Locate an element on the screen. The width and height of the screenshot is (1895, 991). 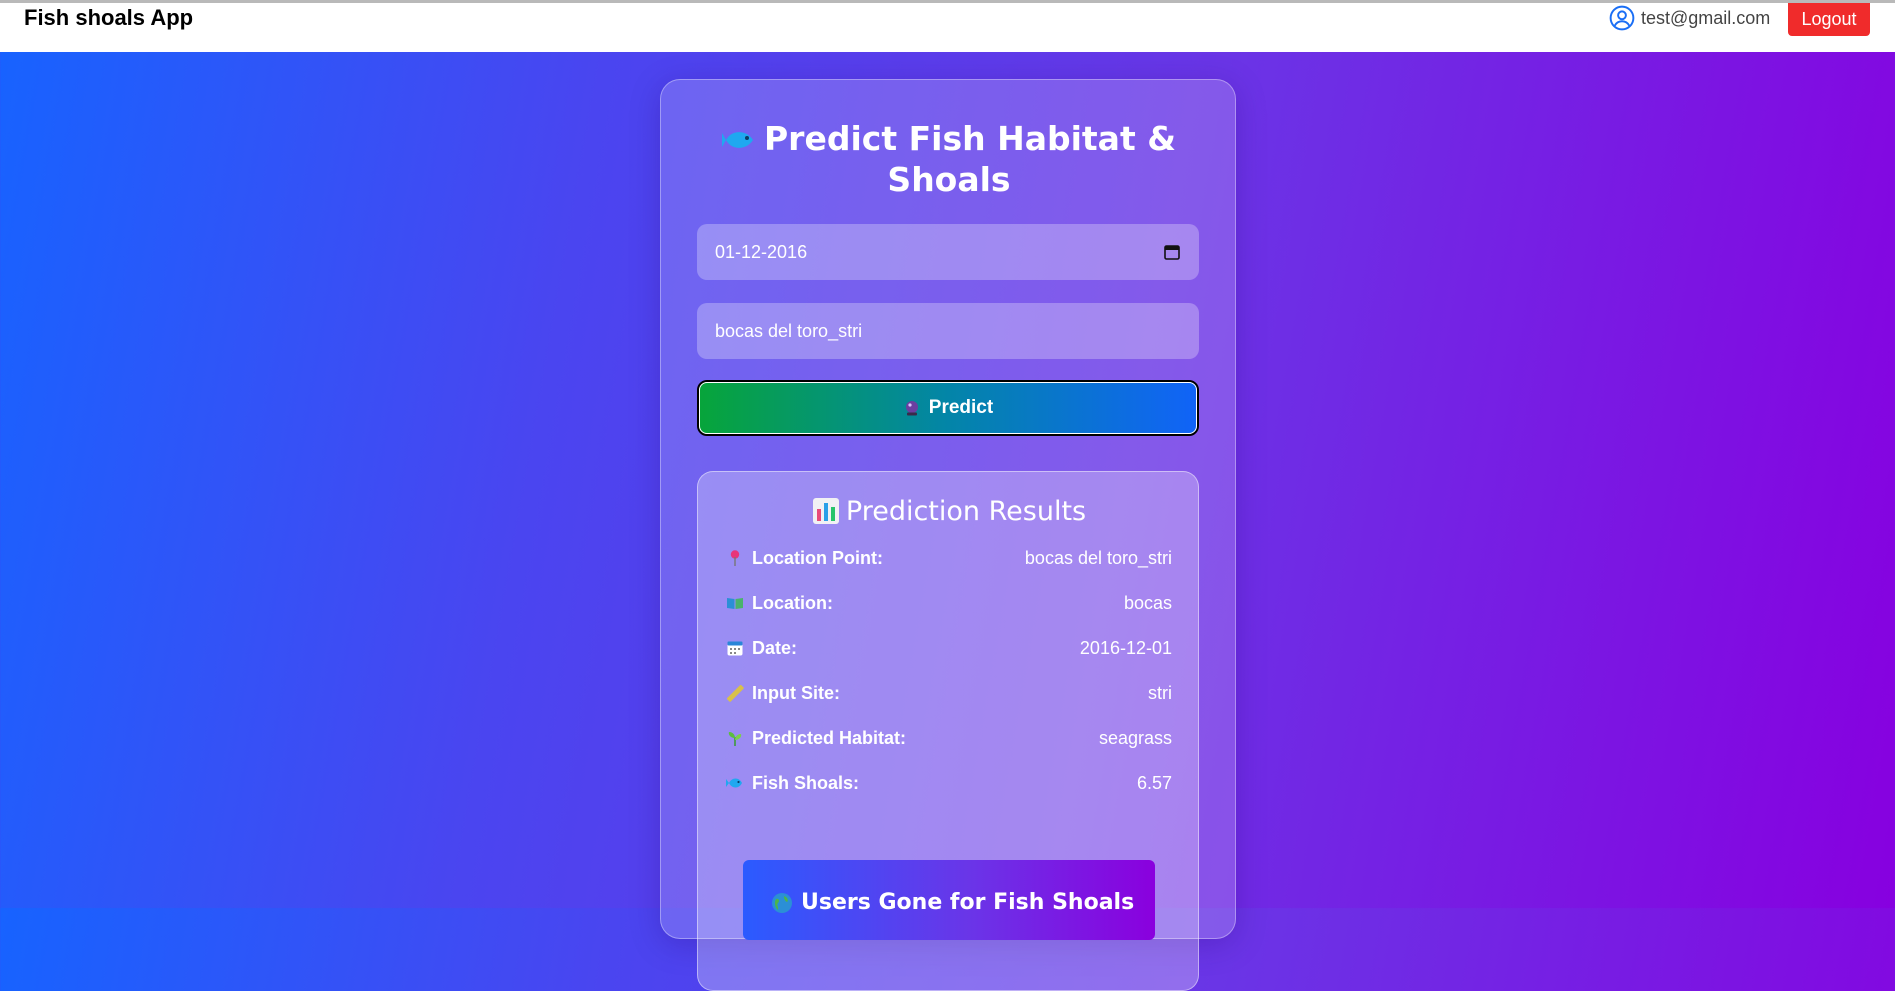
users-gone-title: Users Gone for Fish Shoals is located at coordinates (952, 902).